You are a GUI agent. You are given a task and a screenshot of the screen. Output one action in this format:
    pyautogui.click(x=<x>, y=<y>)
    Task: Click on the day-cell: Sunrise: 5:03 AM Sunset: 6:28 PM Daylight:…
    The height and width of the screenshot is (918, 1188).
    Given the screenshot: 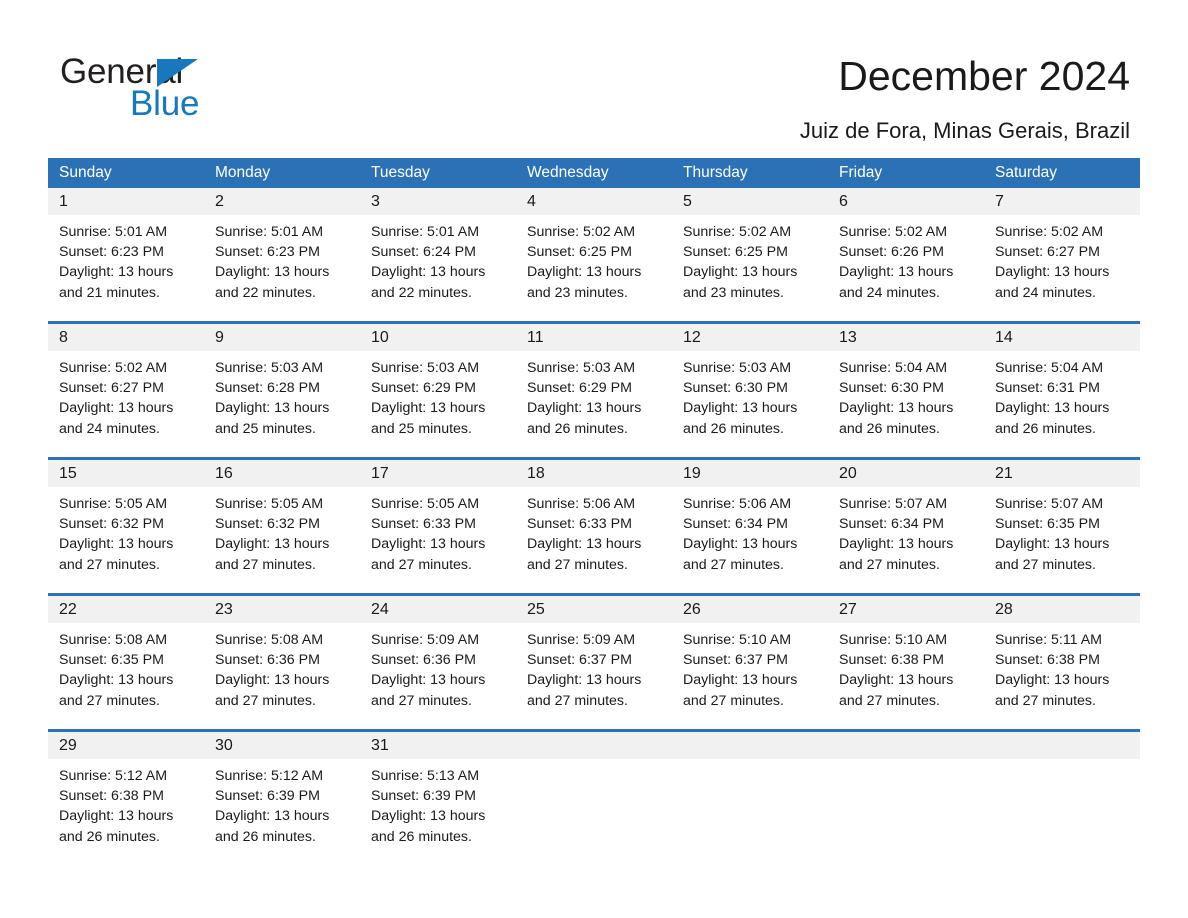 What is the action you would take?
    pyautogui.click(x=282, y=395)
    